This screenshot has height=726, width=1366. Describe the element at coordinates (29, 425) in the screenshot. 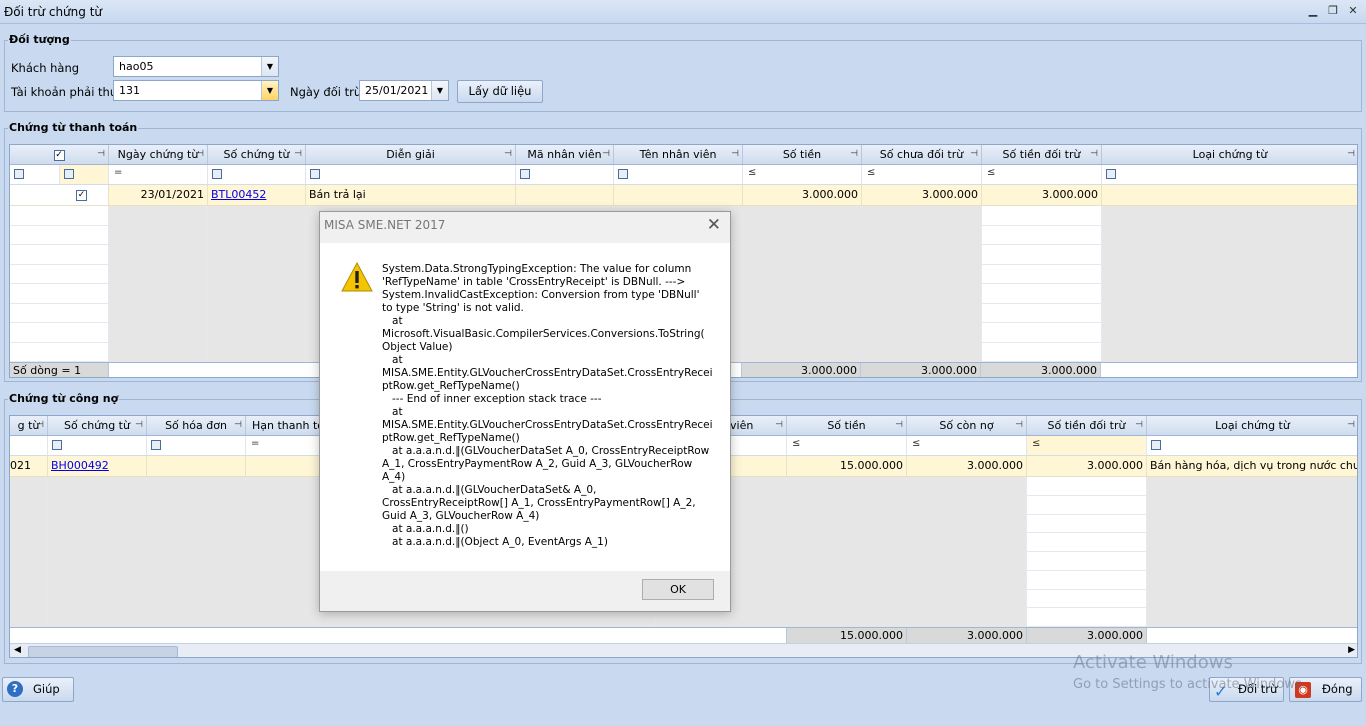

I see `col-ngay-chung-tu: g từ ⊣` at that location.